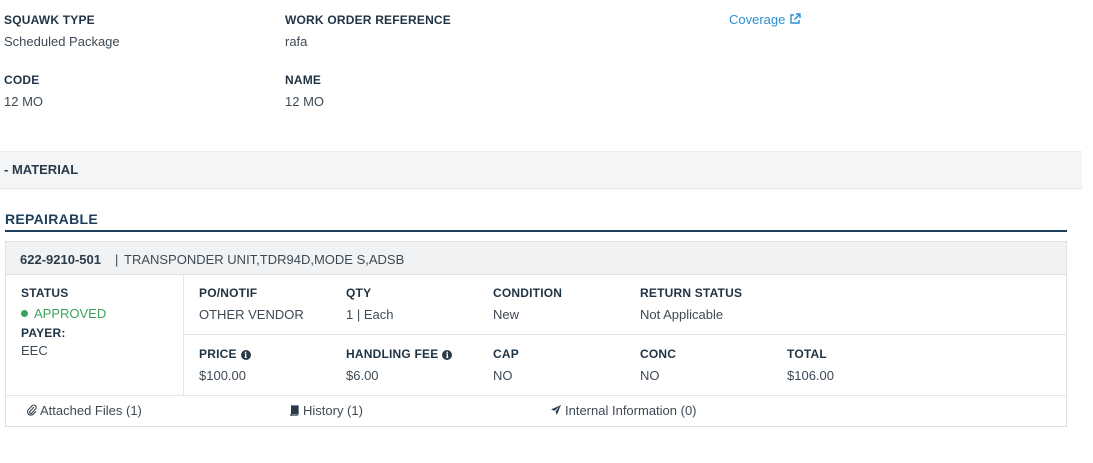  What do you see at coordinates (245, 355) in the screenshot?
I see `price-info-icon: i` at bounding box center [245, 355].